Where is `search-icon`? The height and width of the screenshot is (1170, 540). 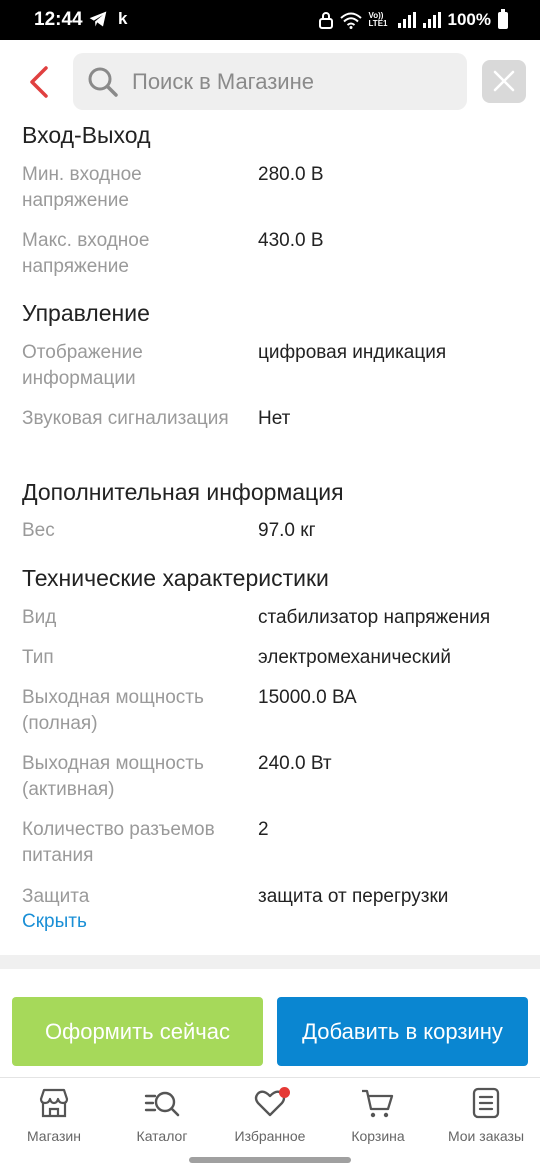 search-icon is located at coordinates (103, 82).